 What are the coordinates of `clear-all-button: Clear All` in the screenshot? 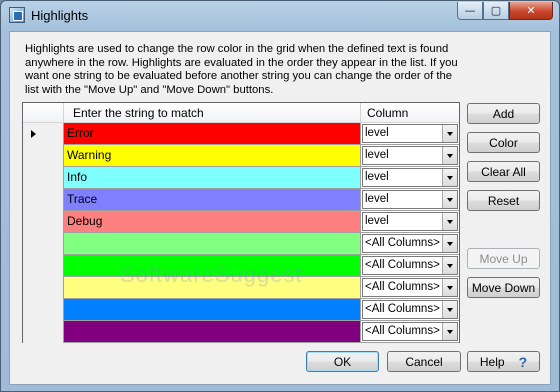 It's located at (503, 171).